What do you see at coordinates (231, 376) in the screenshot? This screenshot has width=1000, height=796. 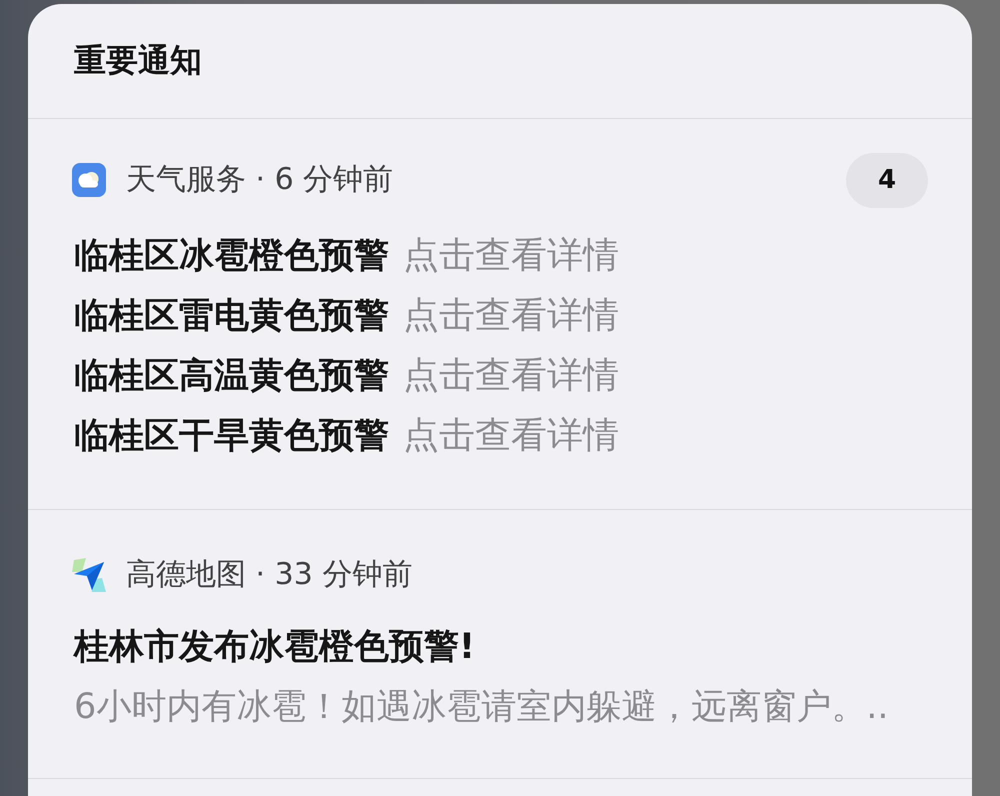 I see `alert-title: 临桂区高温黄色预警` at bounding box center [231, 376].